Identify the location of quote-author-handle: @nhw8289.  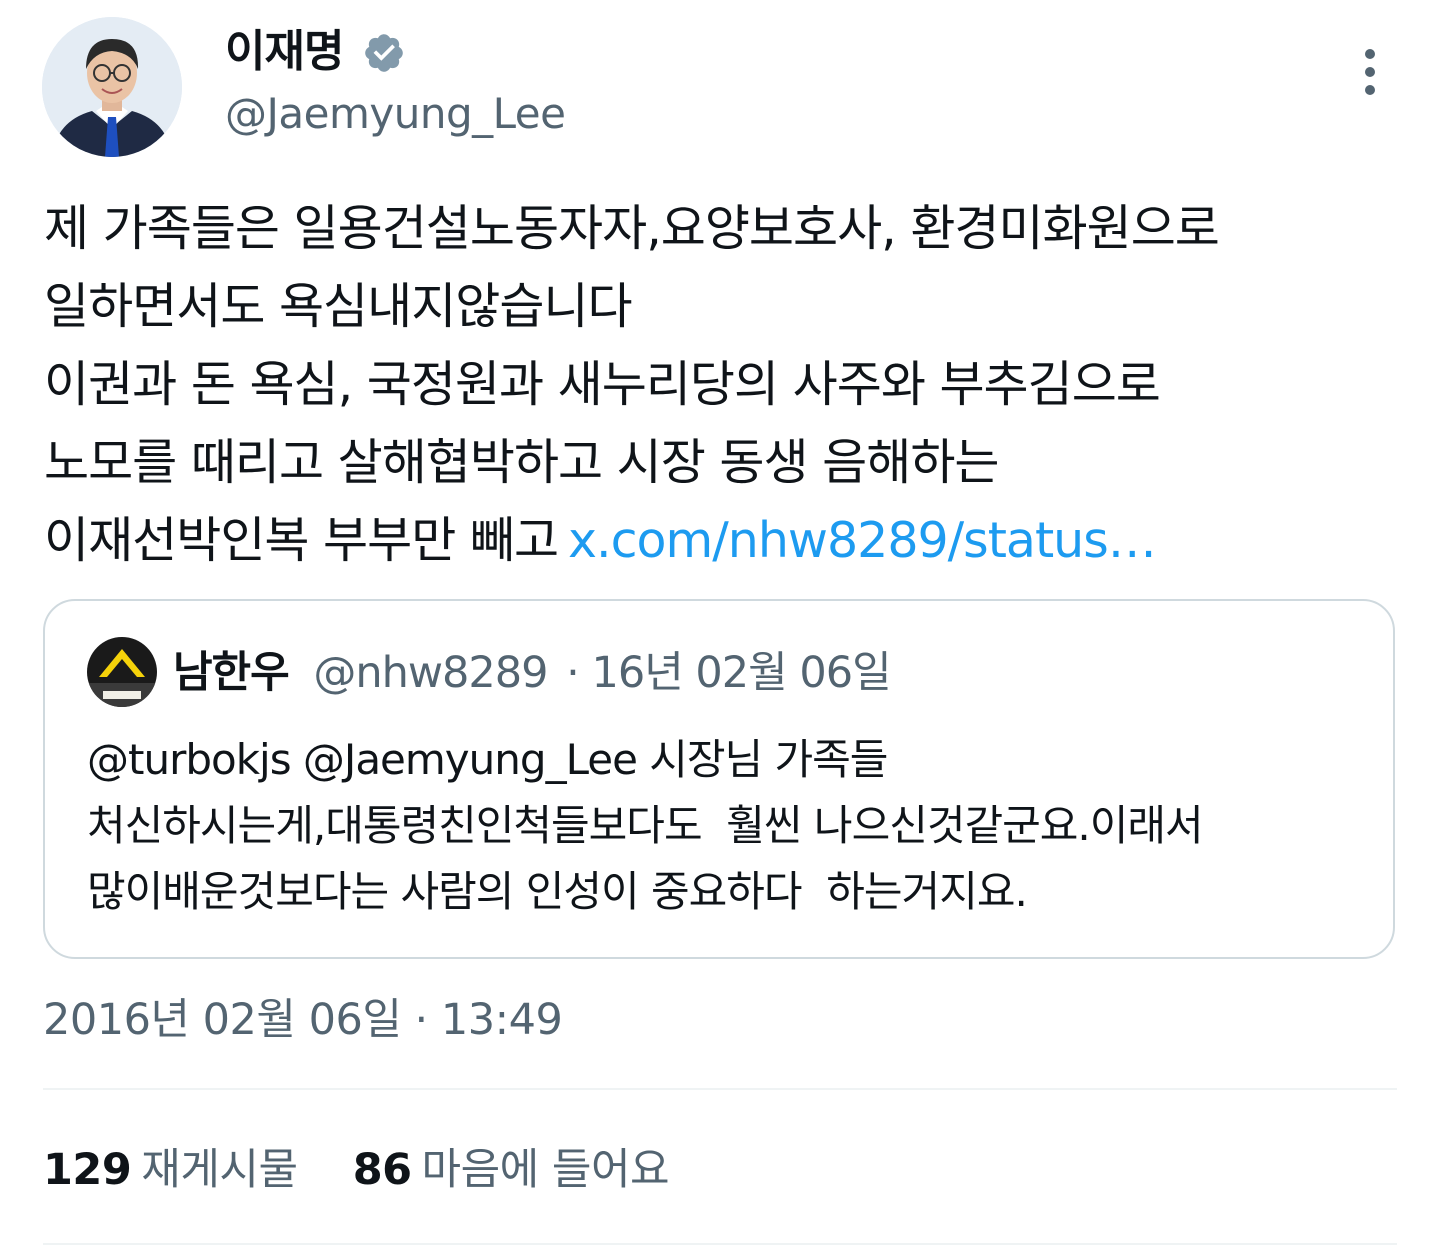
(430, 673).